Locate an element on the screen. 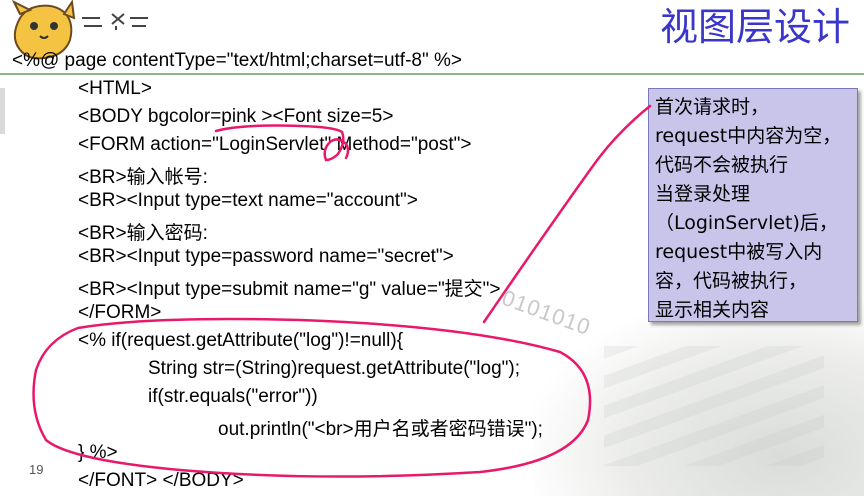  annotation-callout-arrow is located at coordinates (567, 214).